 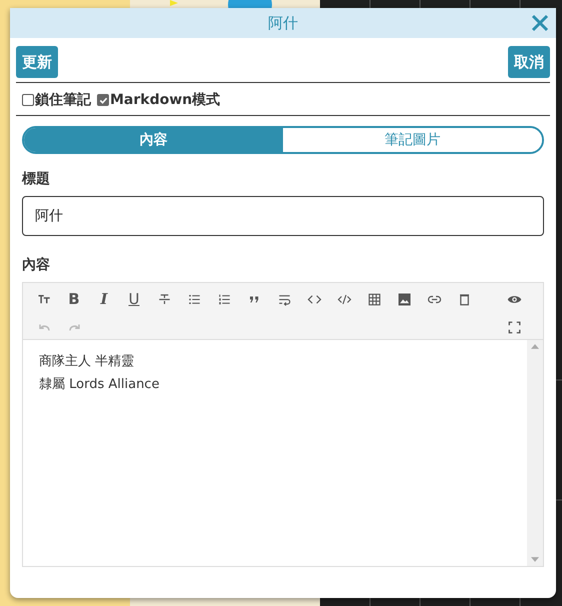 I want to click on checkbox-label: Markdown模式, so click(x=165, y=100).